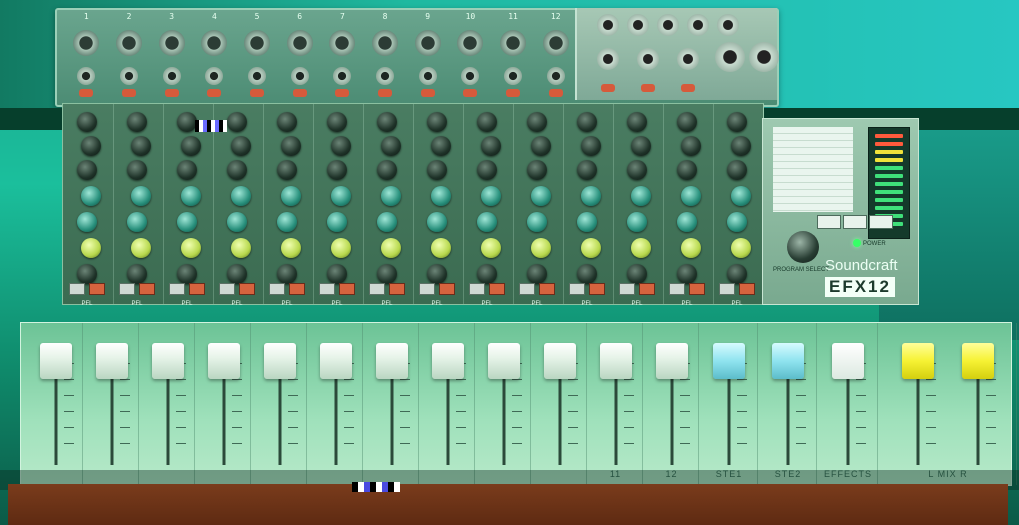  Describe the element at coordinates (881, 222) in the screenshot. I see `fx-button` at that location.